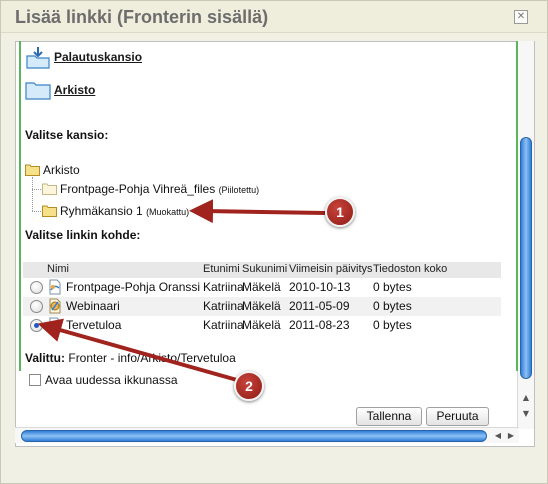 The image size is (548, 484). What do you see at coordinates (249, 386) in the screenshot?
I see `callout-2: 2` at bounding box center [249, 386].